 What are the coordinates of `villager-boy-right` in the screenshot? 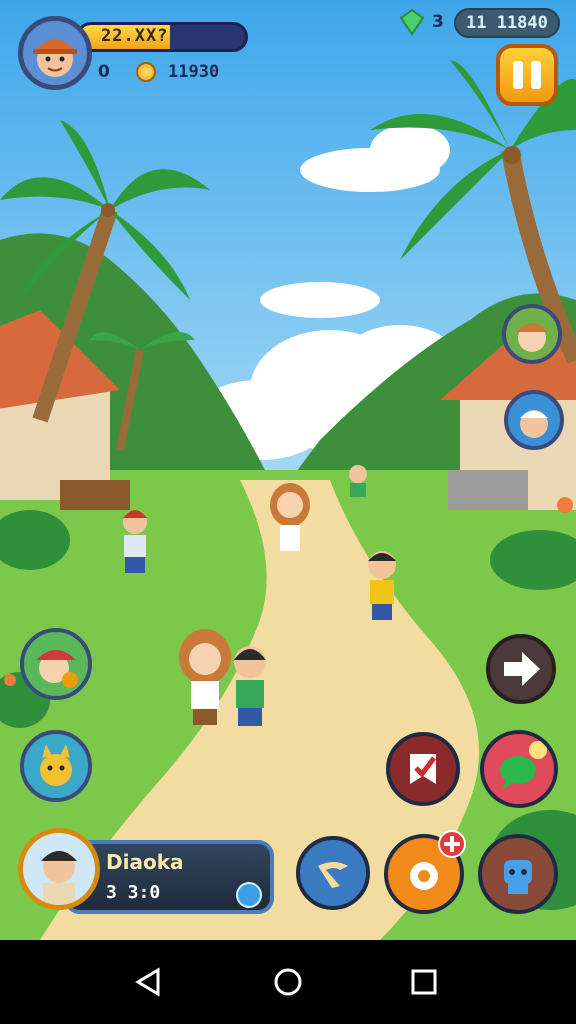 It's located at (382, 585).